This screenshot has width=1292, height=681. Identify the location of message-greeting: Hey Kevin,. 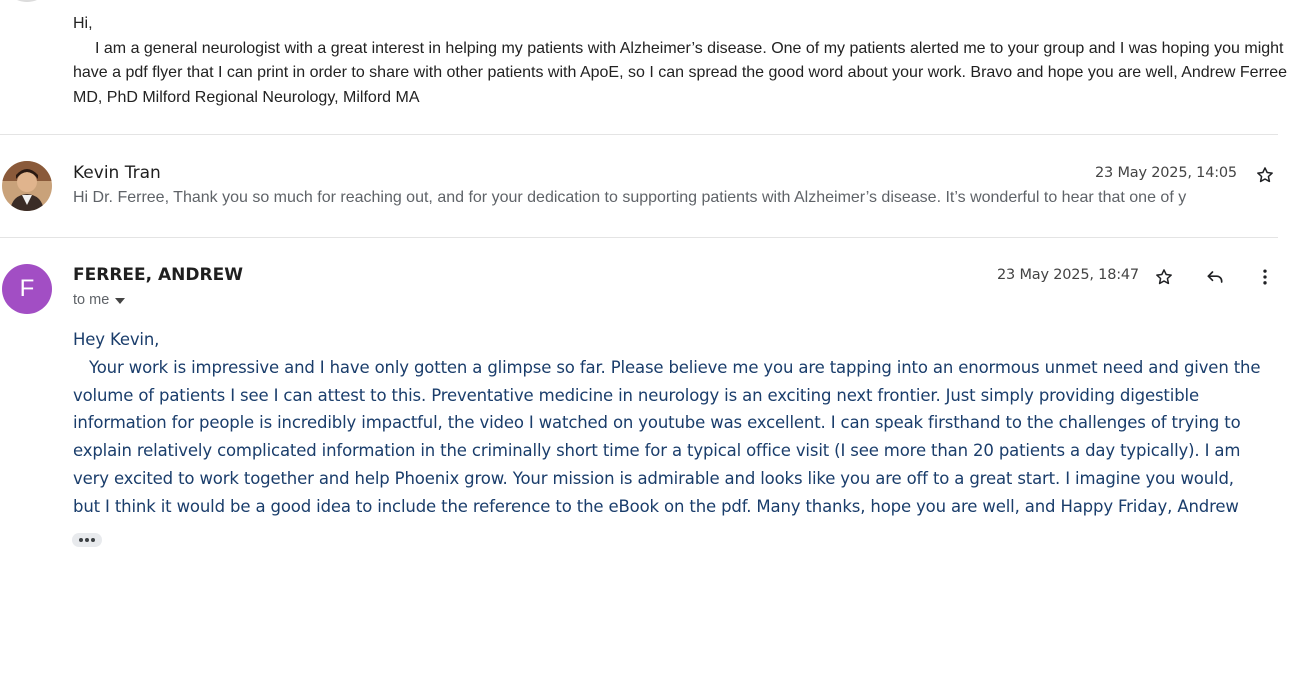
(116, 339).